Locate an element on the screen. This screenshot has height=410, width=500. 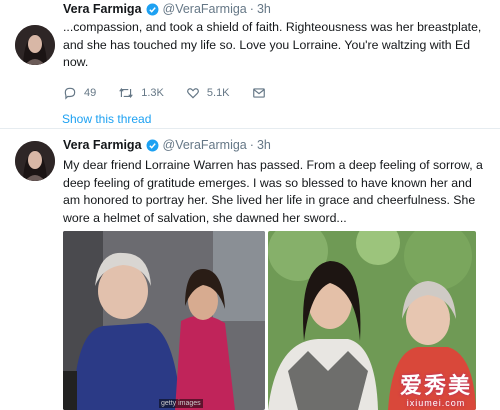
photo-credit: getty images is located at coordinates (181, 403).